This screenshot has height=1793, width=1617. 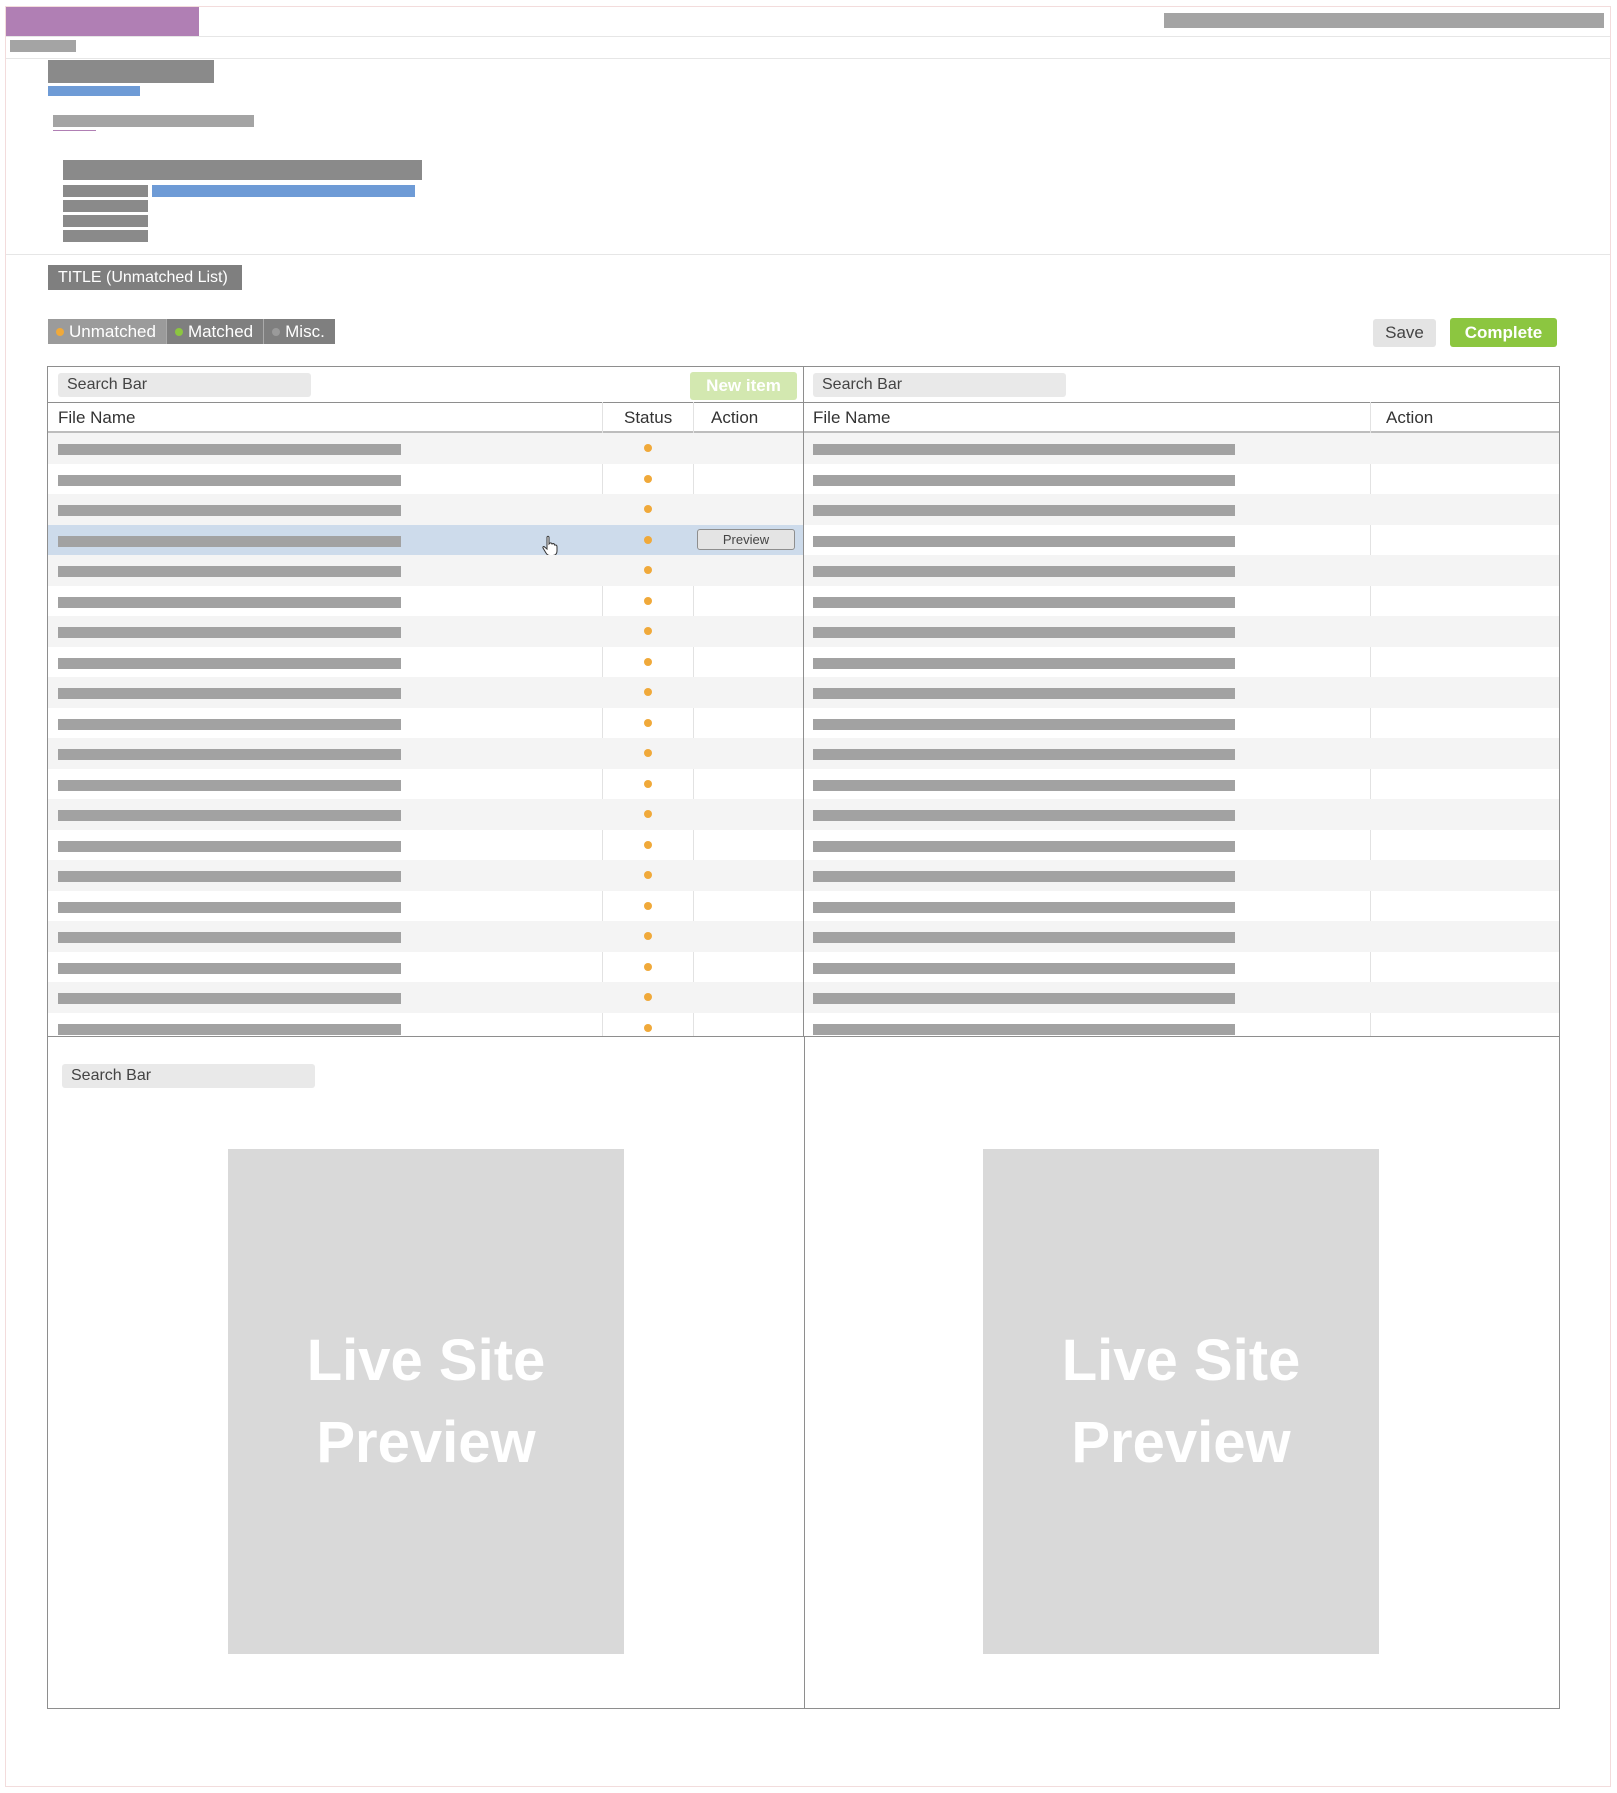 What do you see at coordinates (283, 191) in the screenshot?
I see `info-link` at bounding box center [283, 191].